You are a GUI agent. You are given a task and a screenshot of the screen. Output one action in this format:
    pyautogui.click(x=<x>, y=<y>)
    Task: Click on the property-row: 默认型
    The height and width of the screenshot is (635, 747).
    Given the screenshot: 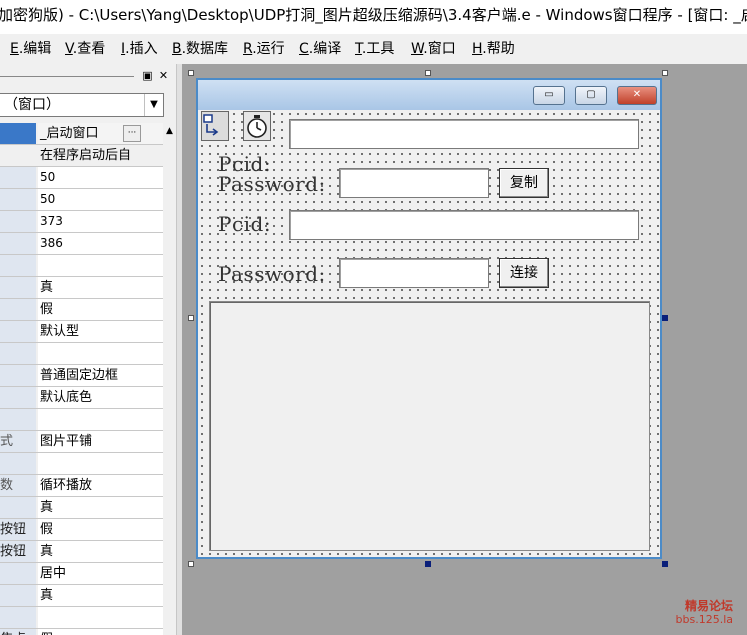 What is the action you would take?
    pyautogui.click(x=81, y=332)
    